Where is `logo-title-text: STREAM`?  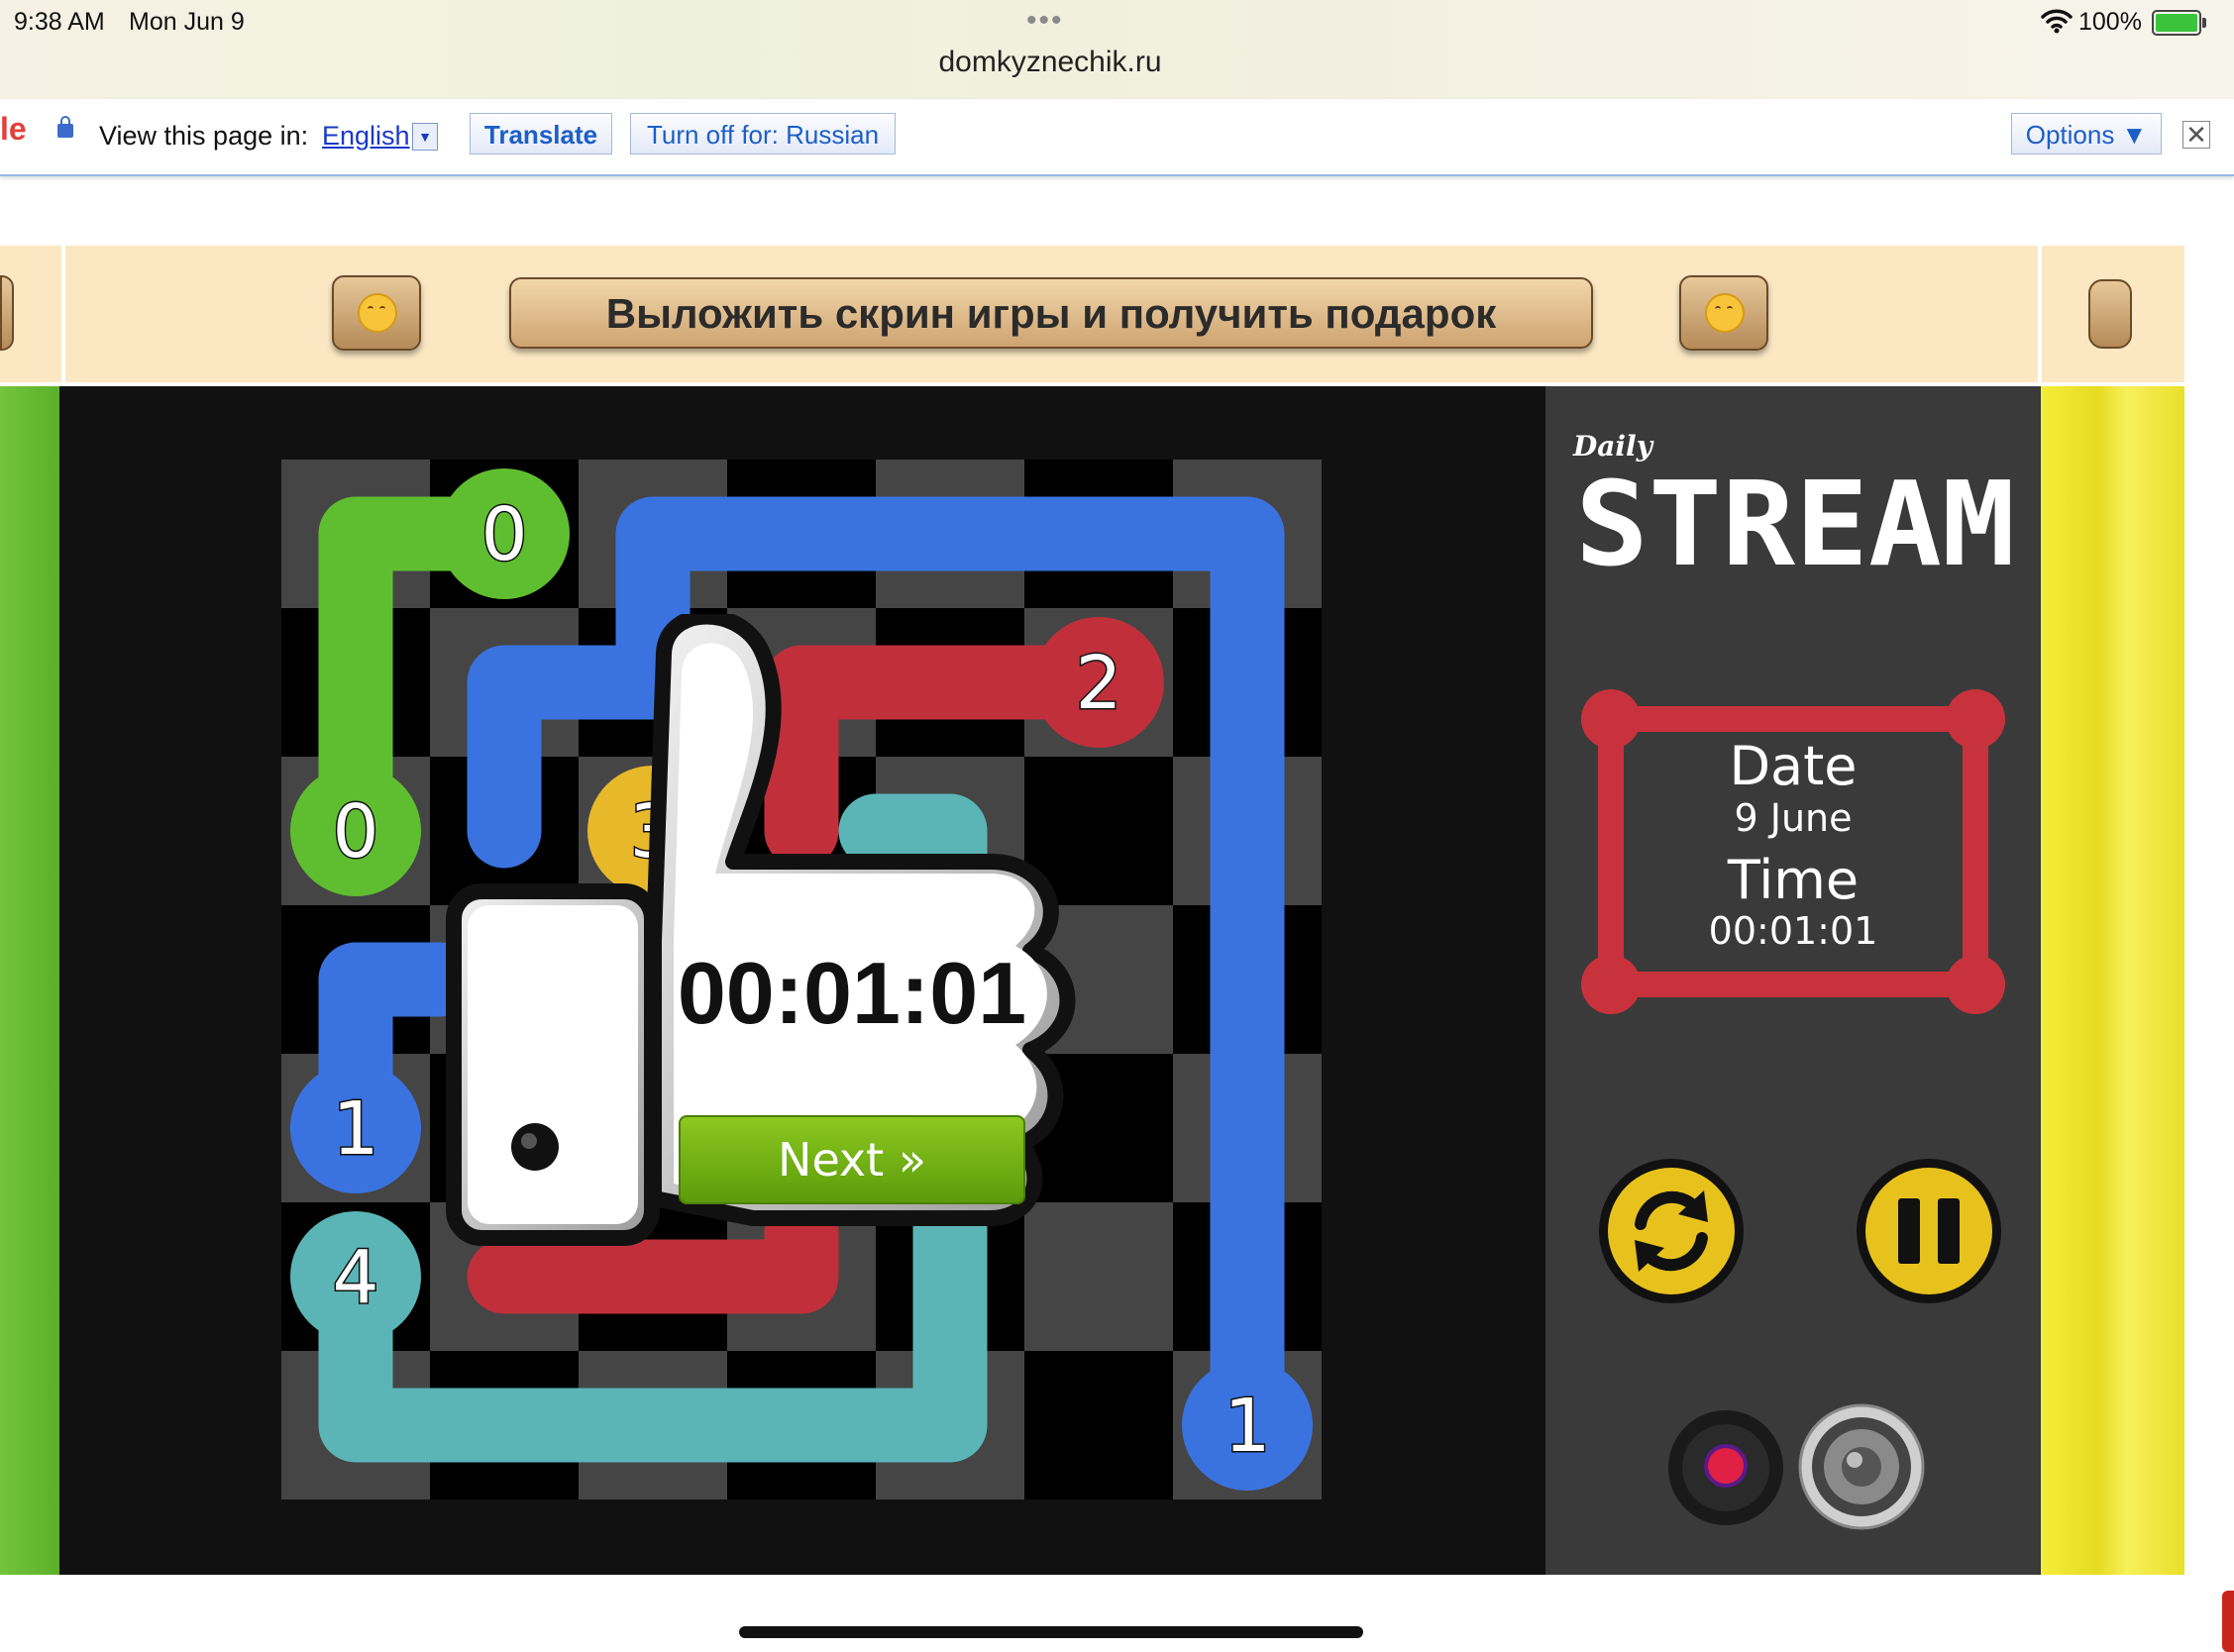
logo-title-text: STREAM is located at coordinates (1795, 524).